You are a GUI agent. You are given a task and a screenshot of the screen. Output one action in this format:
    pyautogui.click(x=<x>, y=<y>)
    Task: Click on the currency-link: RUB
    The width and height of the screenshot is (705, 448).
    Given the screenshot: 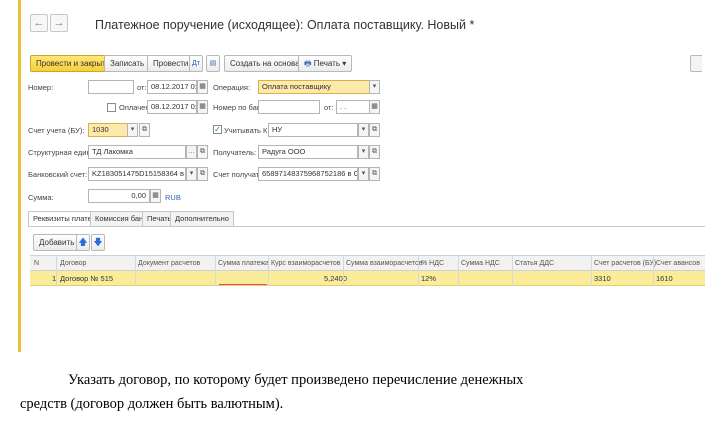 What is the action you would take?
    pyautogui.click(x=173, y=197)
    